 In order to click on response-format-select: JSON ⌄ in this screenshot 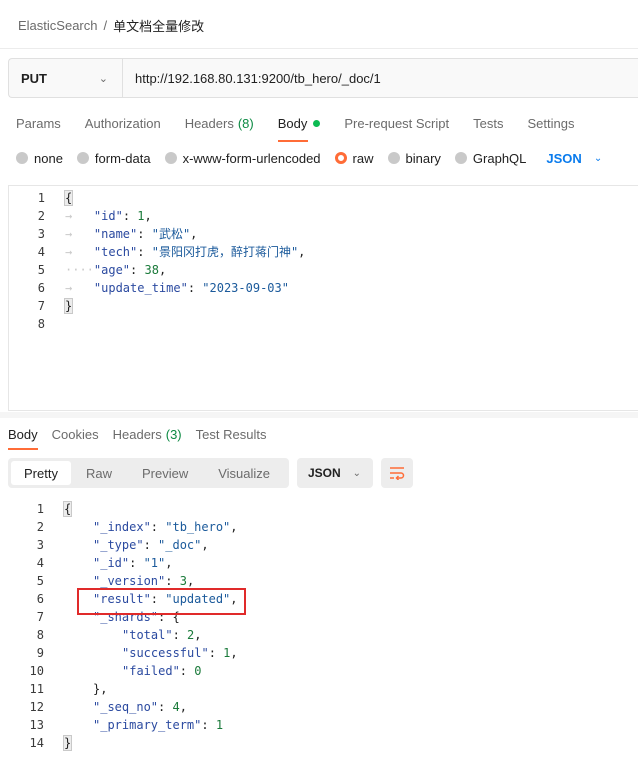, I will do `click(335, 473)`.